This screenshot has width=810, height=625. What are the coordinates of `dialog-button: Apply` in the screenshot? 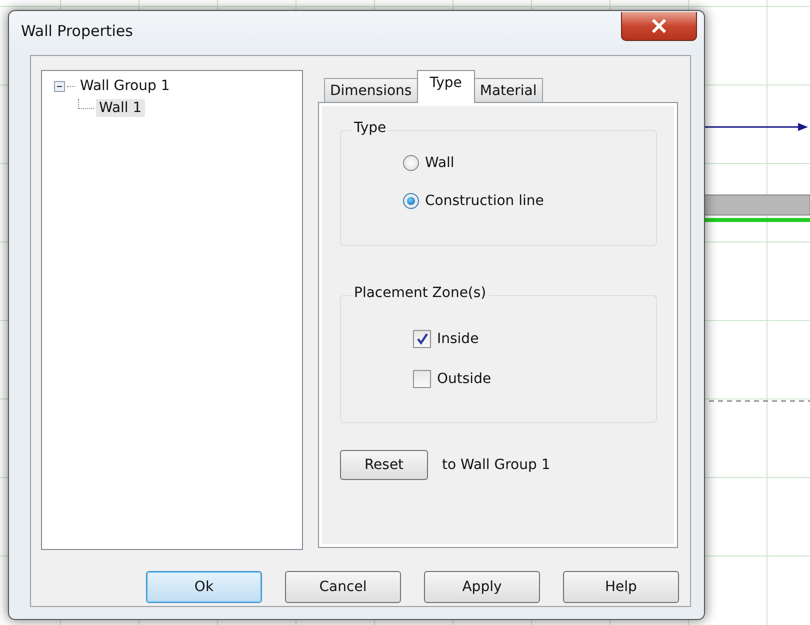 It's located at (482, 587).